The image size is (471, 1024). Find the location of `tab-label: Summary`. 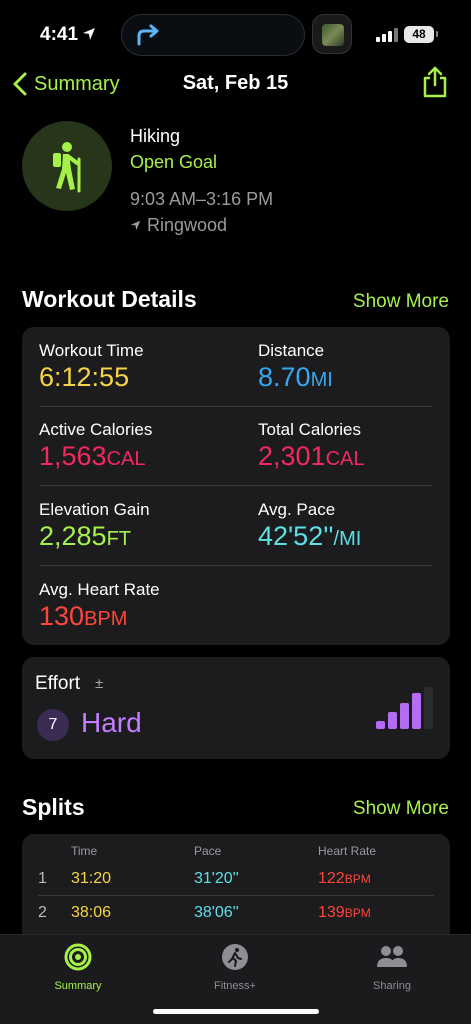

tab-label: Summary is located at coordinates (78, 986).